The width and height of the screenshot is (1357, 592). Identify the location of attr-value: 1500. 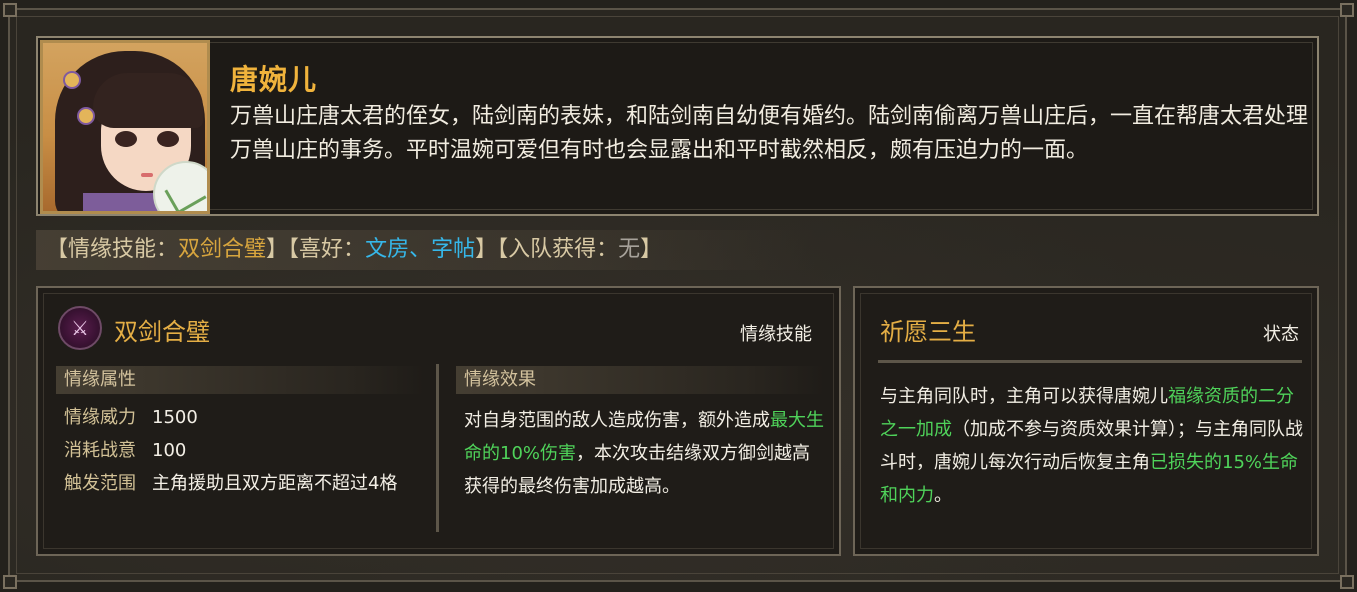
(175, 417).